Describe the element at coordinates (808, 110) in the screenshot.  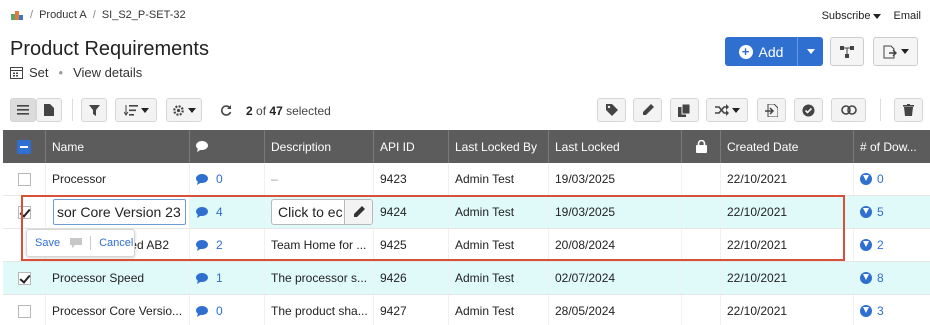
I see `approve-button` at that location.